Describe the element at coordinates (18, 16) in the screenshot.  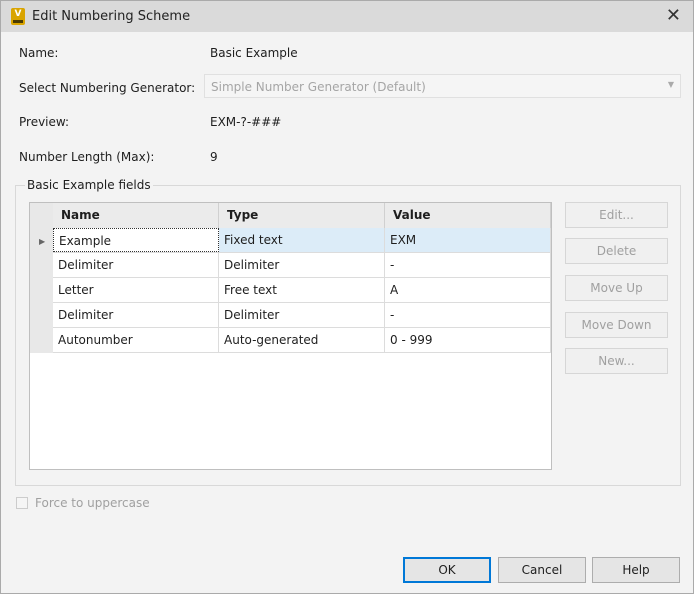
I see `app-logo-icon: V` at that location.